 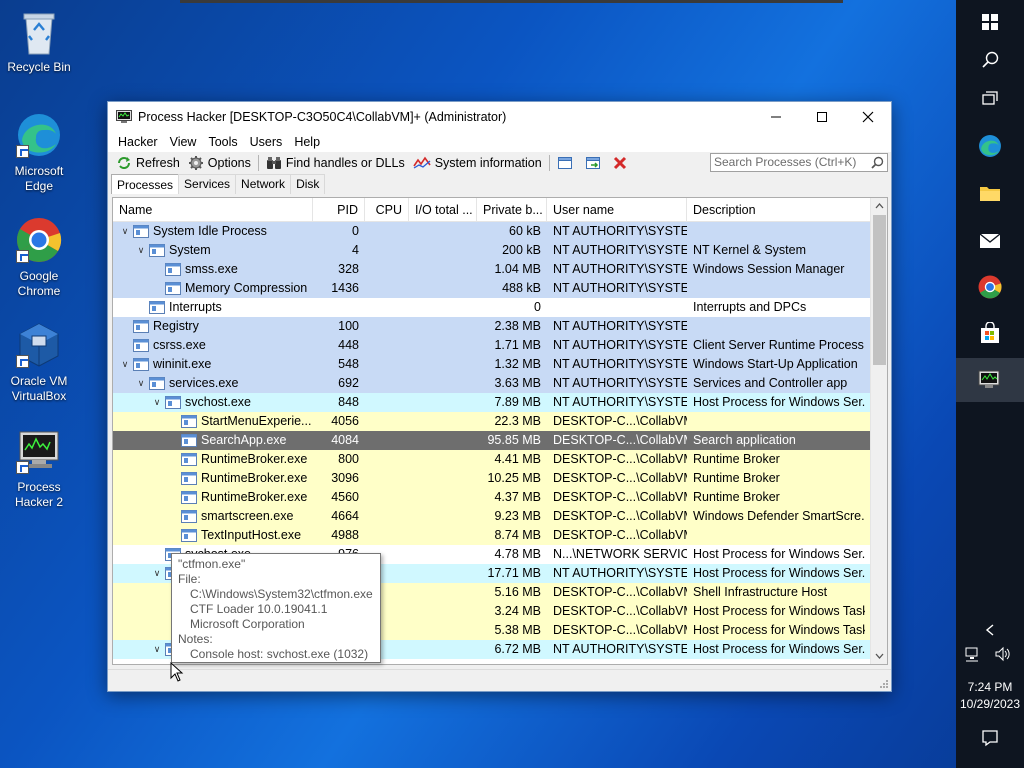 I want to click on process-name: wininit.exe, so click(x=182, y=364).